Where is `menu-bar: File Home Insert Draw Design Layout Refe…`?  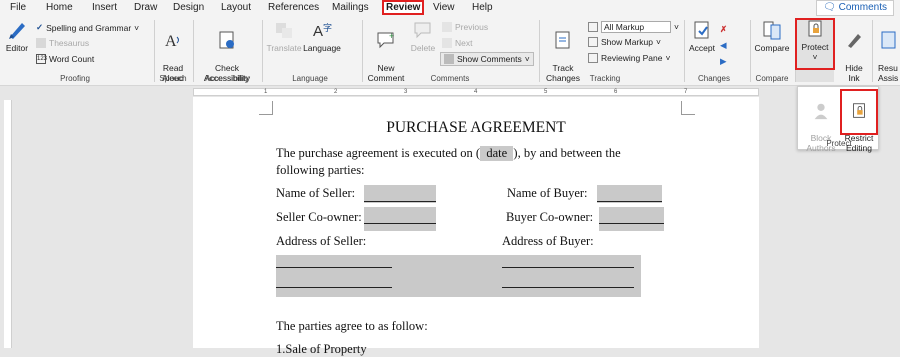
menu-bar: File Home Insert Draw Design Layout Refe… is located at coordinates (450, 8).